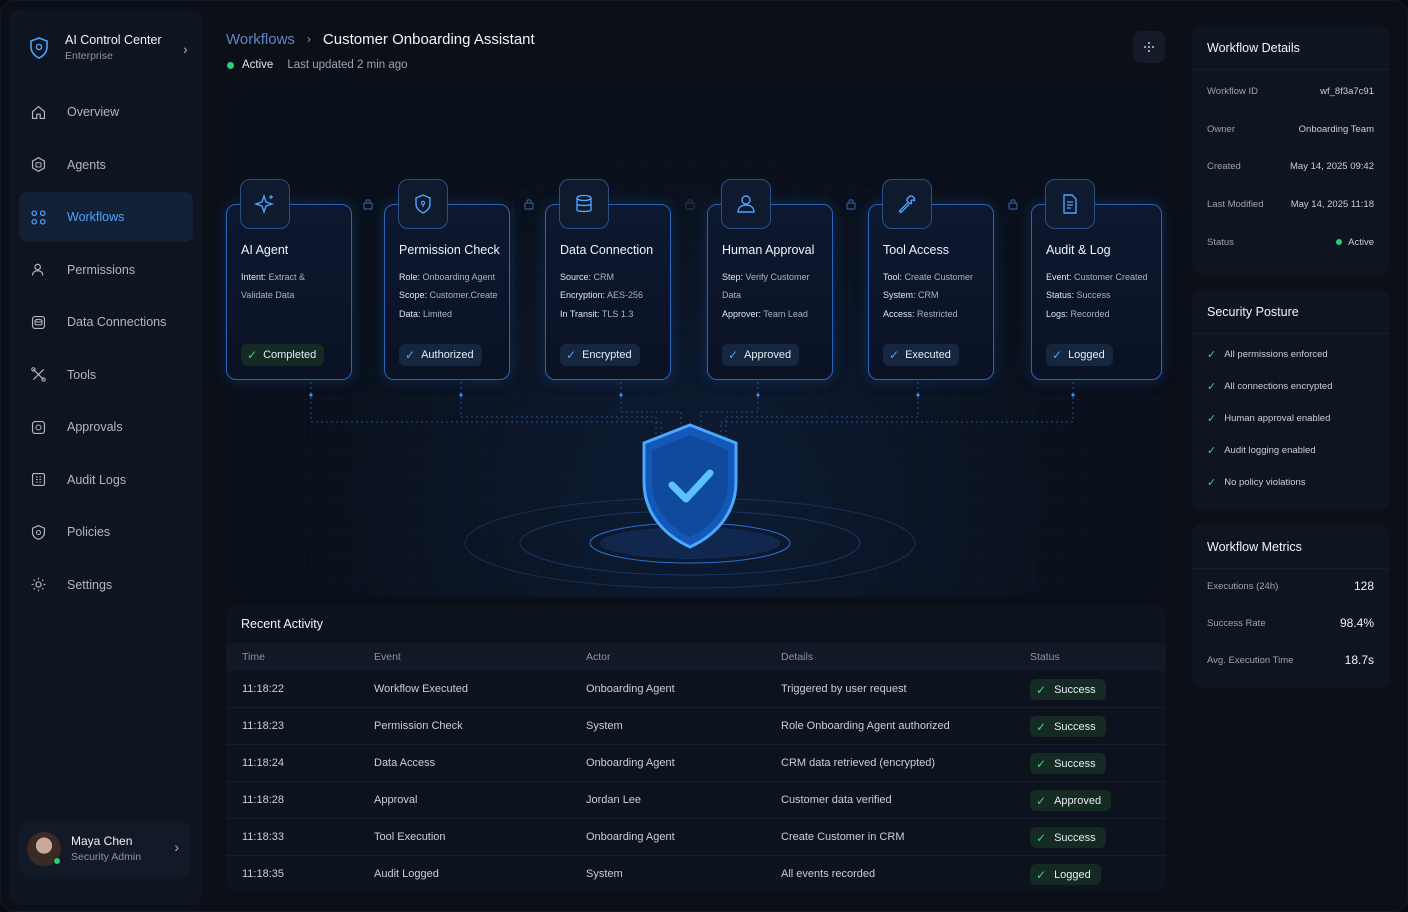 This screenshot has width=1408, height=912. What do you see at coordinates (97, 479) in the screenshot?
I see `sidebar-item-label: Audit Logs` at bounding box center [97, 479].